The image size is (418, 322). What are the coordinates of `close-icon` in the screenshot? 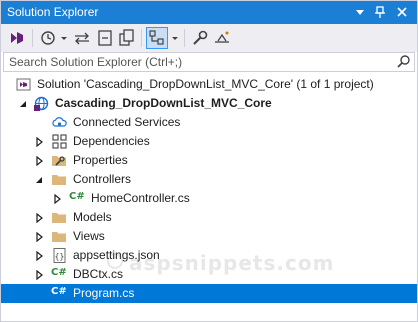 It's located at (402, 12).